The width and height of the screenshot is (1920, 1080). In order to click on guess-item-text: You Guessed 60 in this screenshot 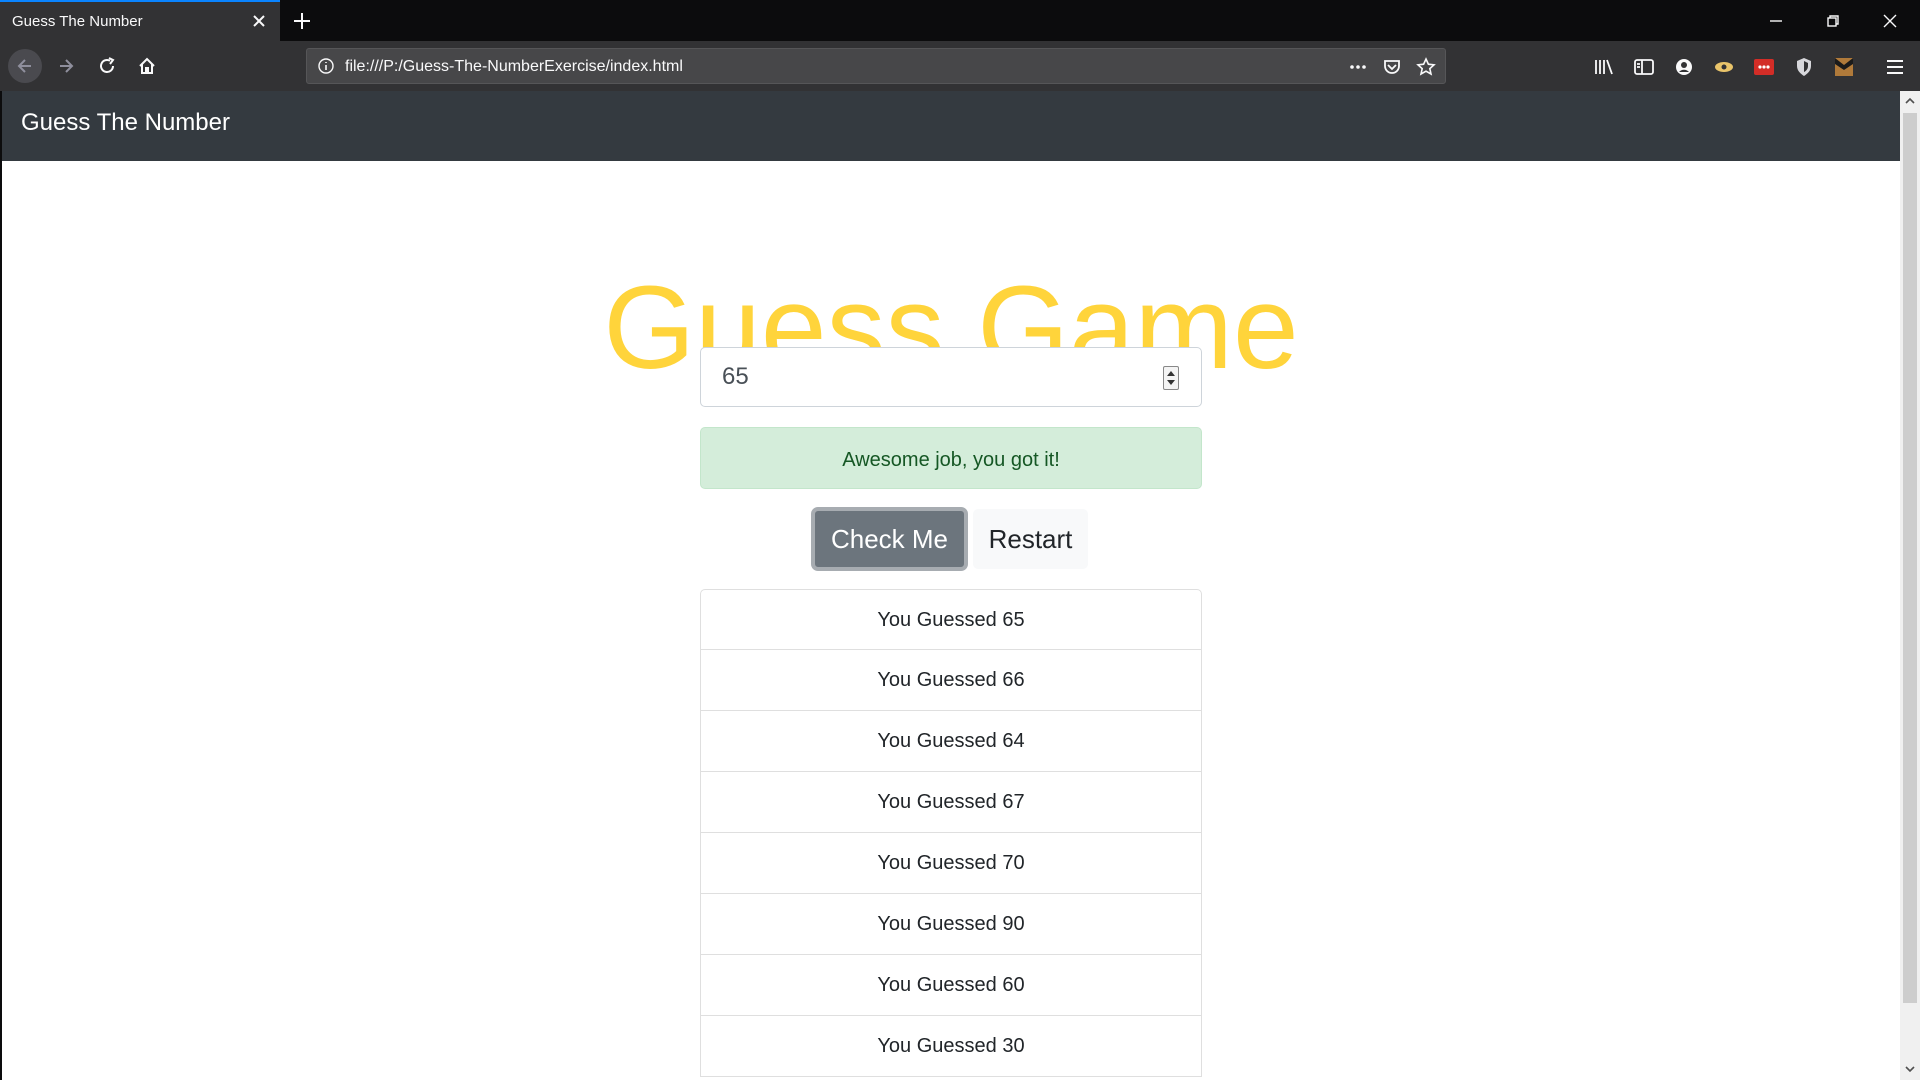, I will do `click(951, 985)`.